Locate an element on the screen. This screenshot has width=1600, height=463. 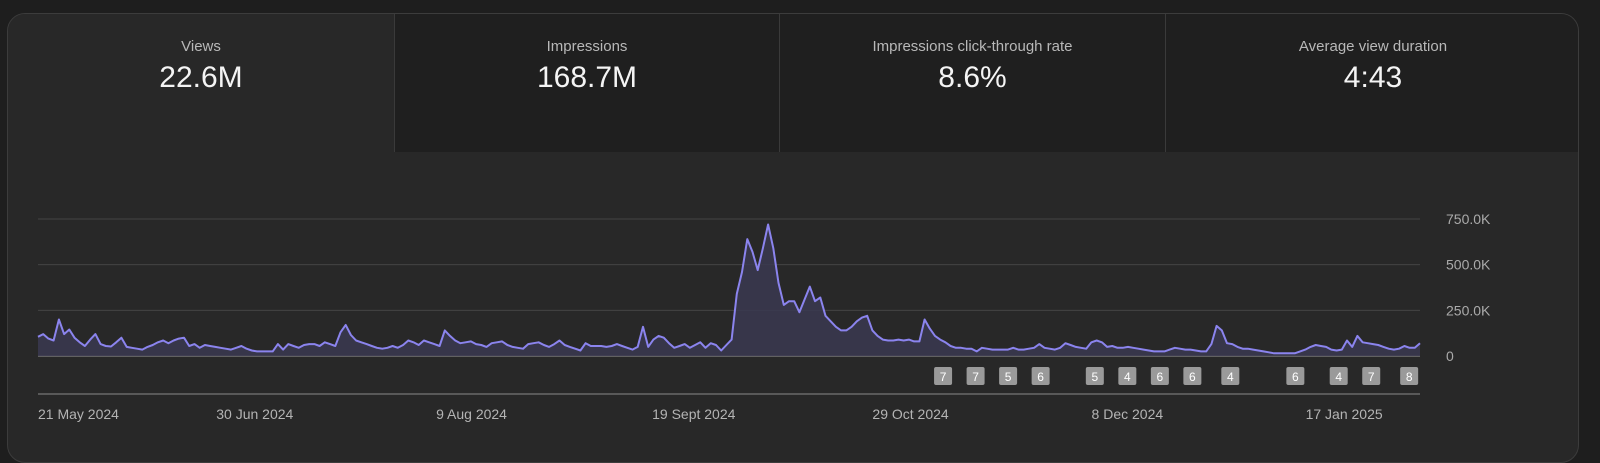
x-tick-label: 21 May 2024 is located at coordinates (78, 414).